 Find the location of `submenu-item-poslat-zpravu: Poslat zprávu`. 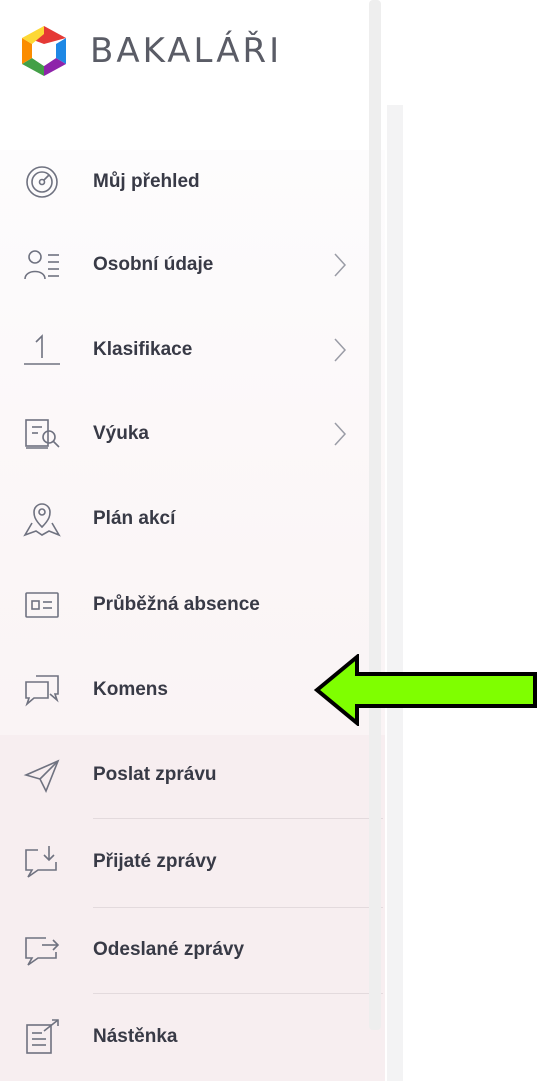

submenu-item-poslat-zpravu: Poslat zprávu is located at coordinates (182, 775).